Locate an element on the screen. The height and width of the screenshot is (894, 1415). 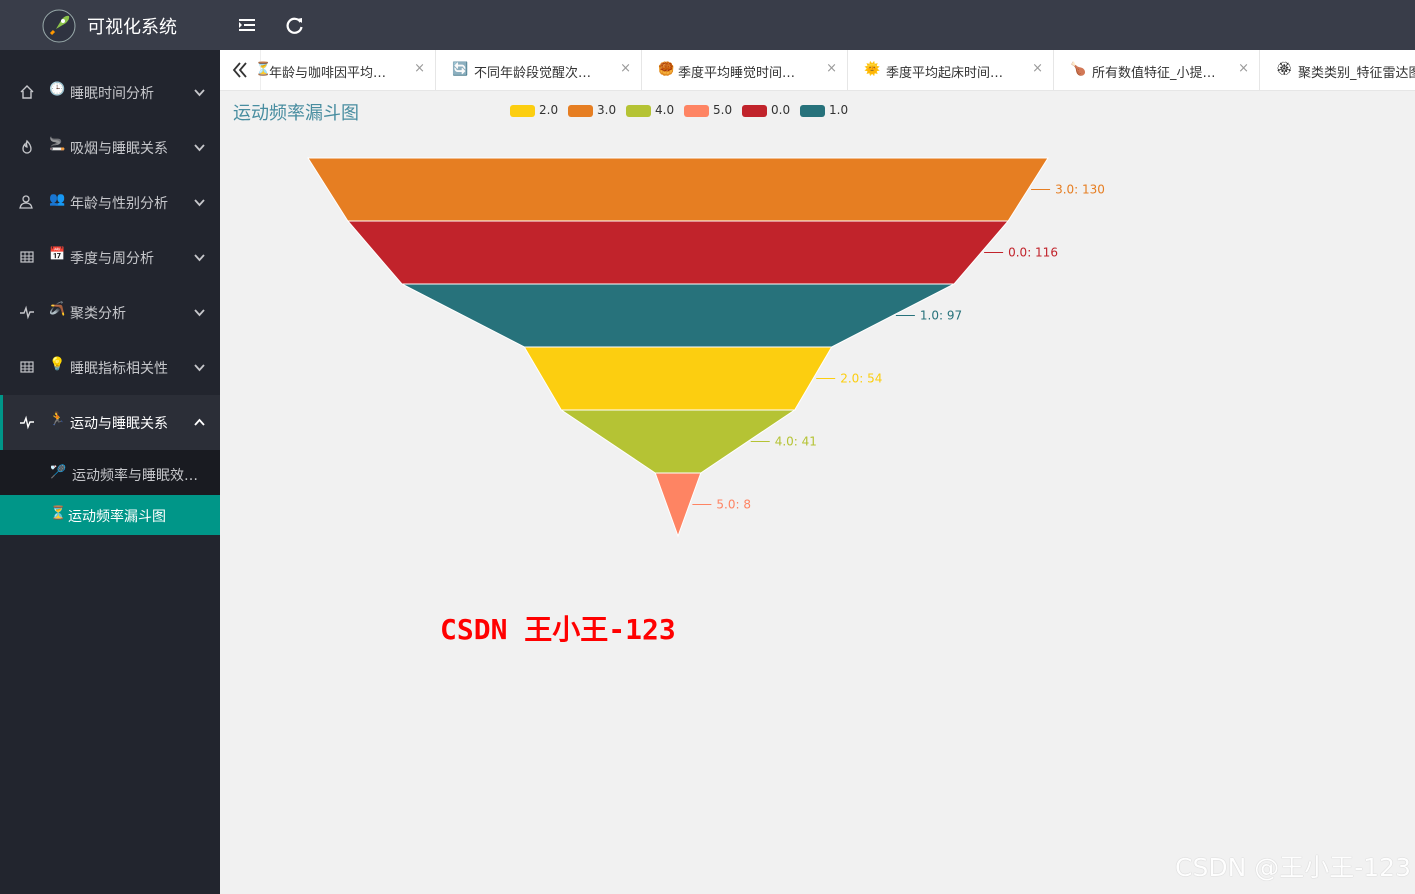
sidebar-item-label: 睡眠时间分析 is located at coordinates (112, 94).